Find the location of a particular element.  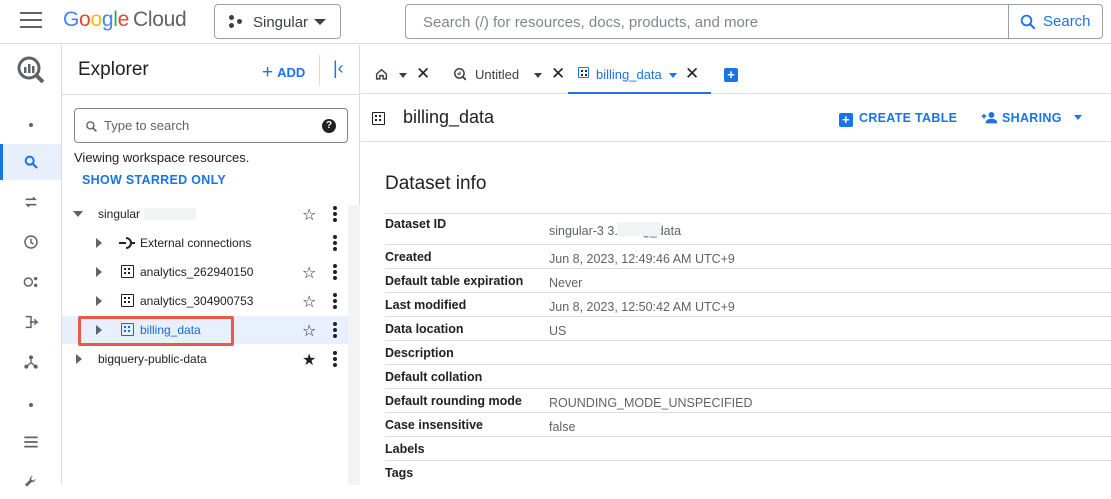

tree-item-billing-data: billing_data ☆ is located at coordinates (205, 330).